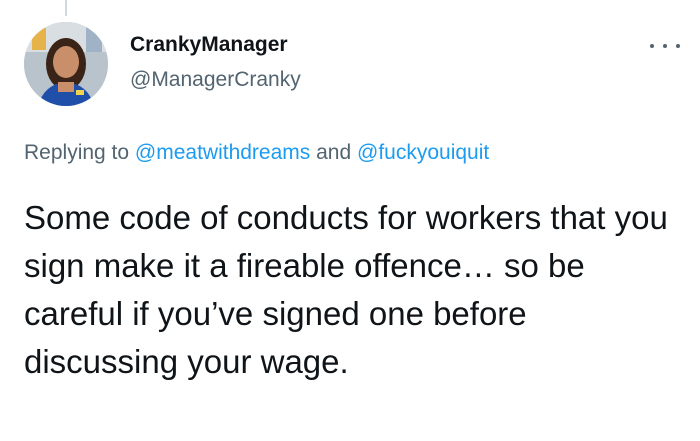 Image resolution: width=700 pixels, height=441 pixels. What do you see at coordinates (66, 8) in the screenshot?
I see `thread-connector-line` at bounding box center [66, 8].